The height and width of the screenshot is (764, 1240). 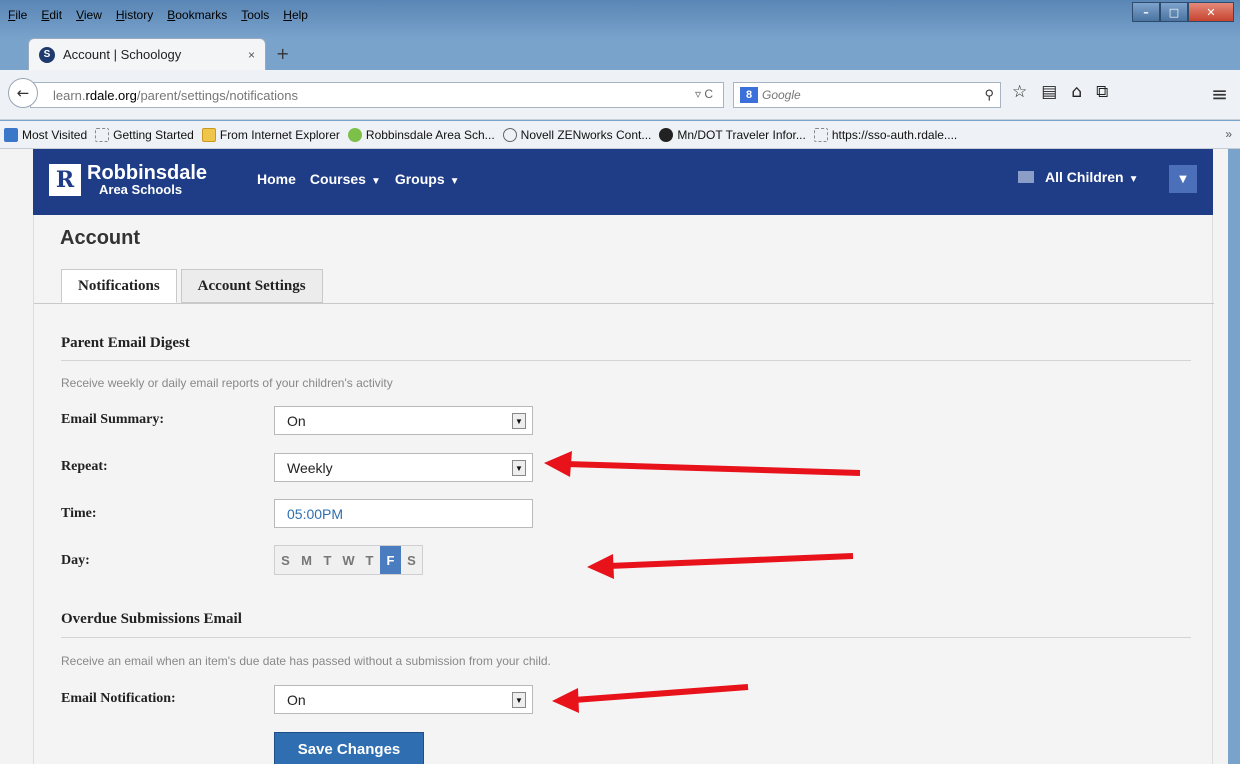 What do you see at coordinates (251, 286) in the screenshot?
I see `tab-account-settings: Account Settings` at bounding box center [251, 286].